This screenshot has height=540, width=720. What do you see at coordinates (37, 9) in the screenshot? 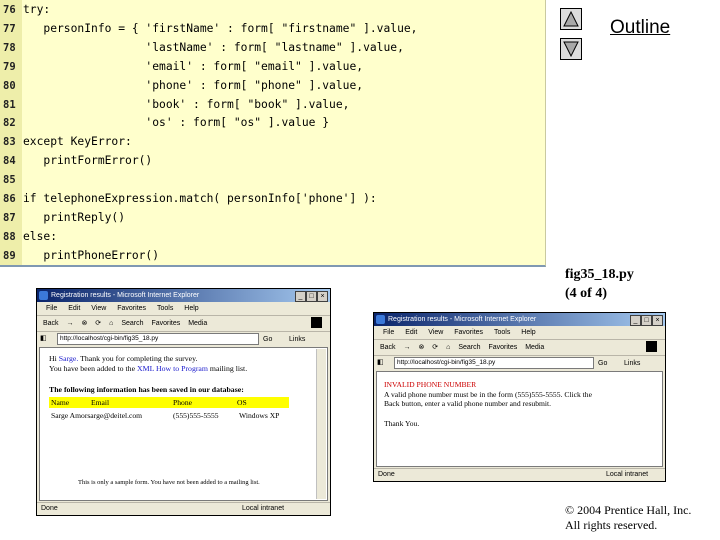
I see `code-text: try:` at bounding box center [37, 9].